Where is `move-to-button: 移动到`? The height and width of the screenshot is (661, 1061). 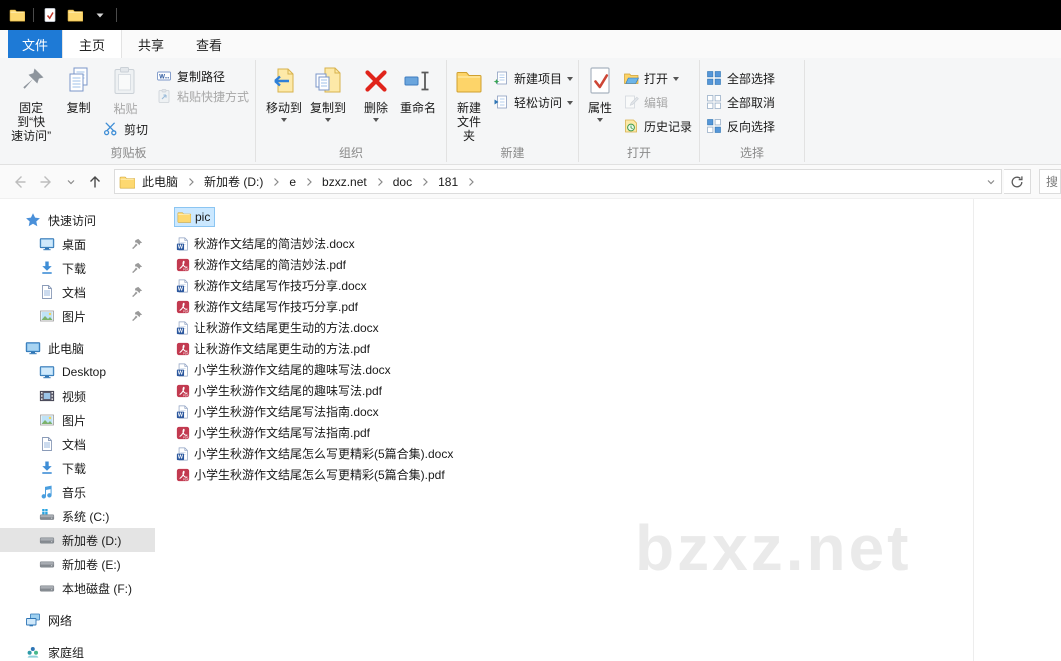
move-to-button: 移动到 is located at coordinates (284, 91).